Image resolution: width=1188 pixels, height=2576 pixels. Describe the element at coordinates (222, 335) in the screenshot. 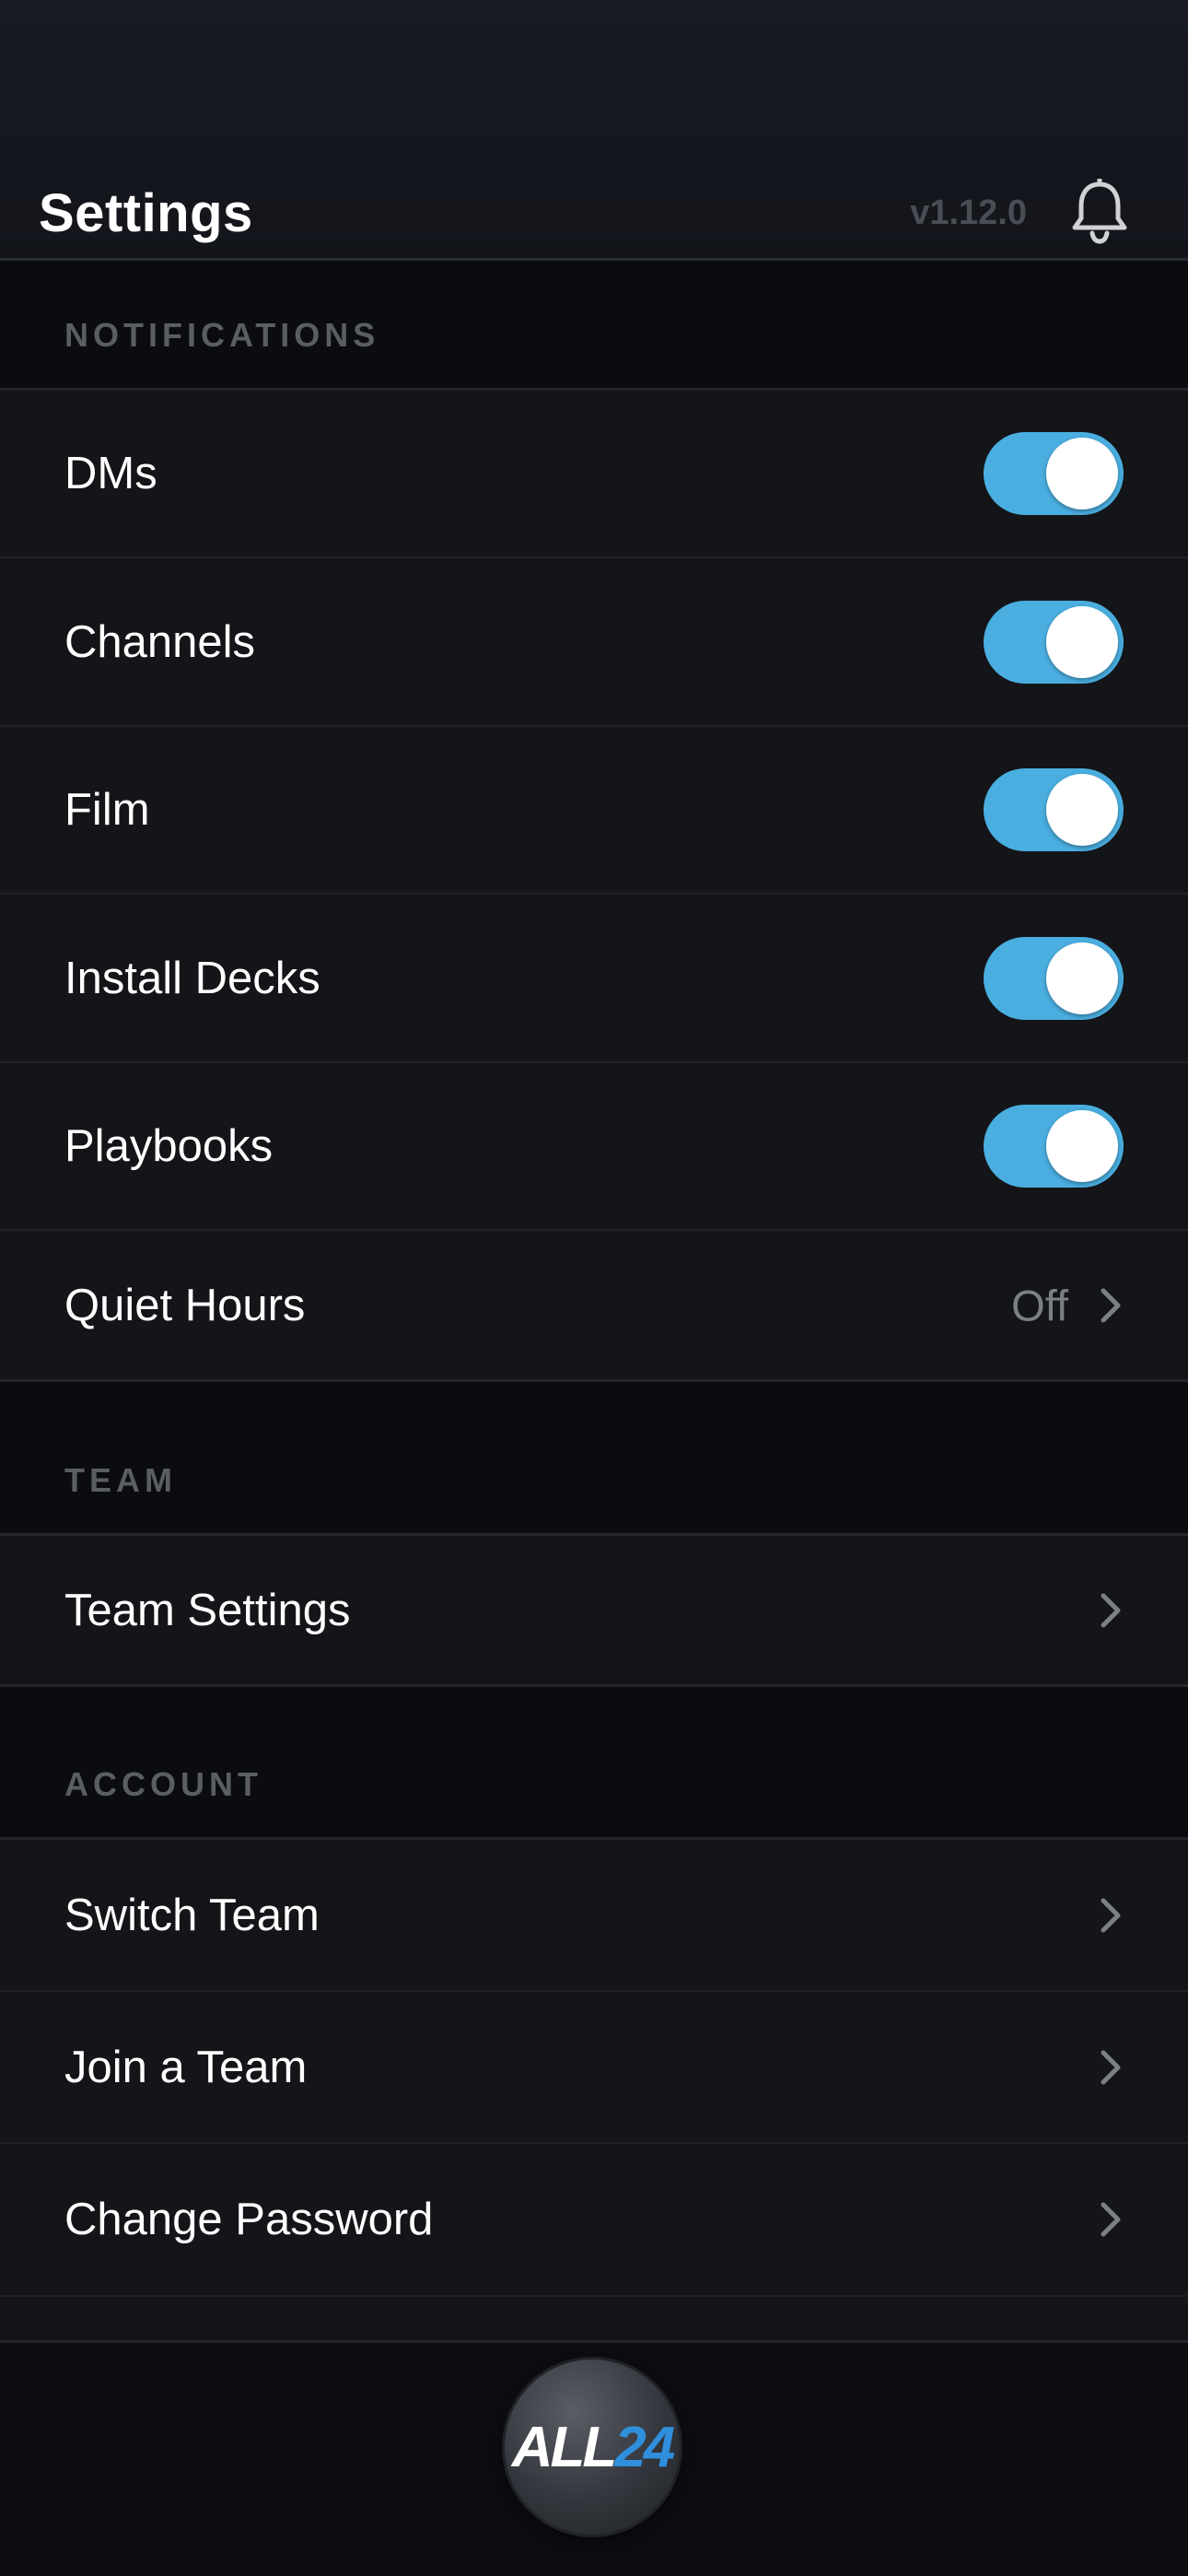

I see `section-label-notifications: NOTIFICATIONS` at that location.